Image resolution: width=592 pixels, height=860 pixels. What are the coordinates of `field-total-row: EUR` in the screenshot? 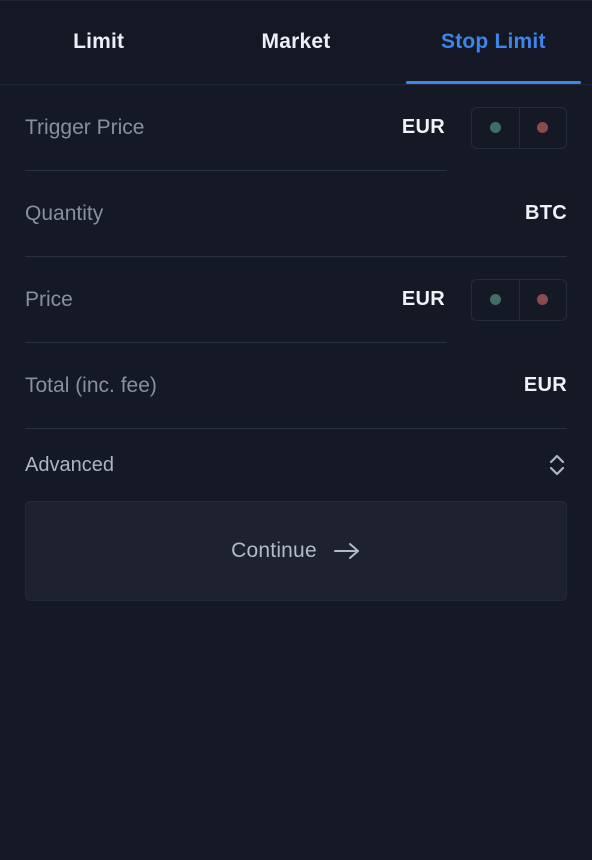 It's located at (296, 385).